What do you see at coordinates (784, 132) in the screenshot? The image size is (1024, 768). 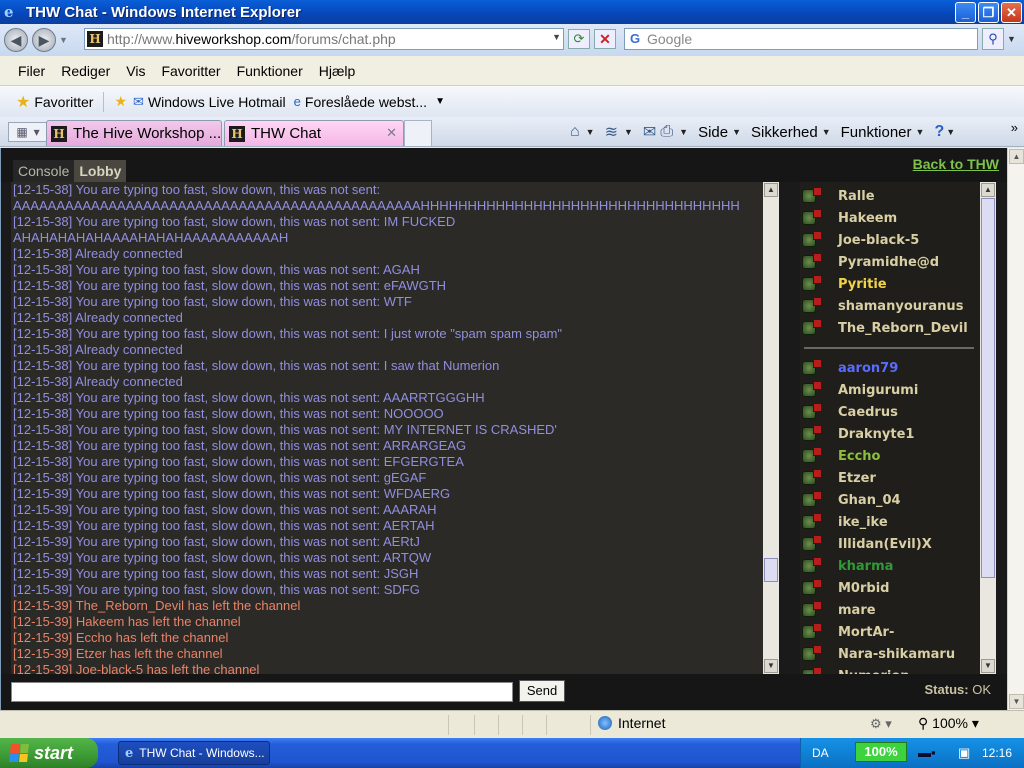 I see `safety-menu-button: Sikkerhed` at bounding box center [784, 132].